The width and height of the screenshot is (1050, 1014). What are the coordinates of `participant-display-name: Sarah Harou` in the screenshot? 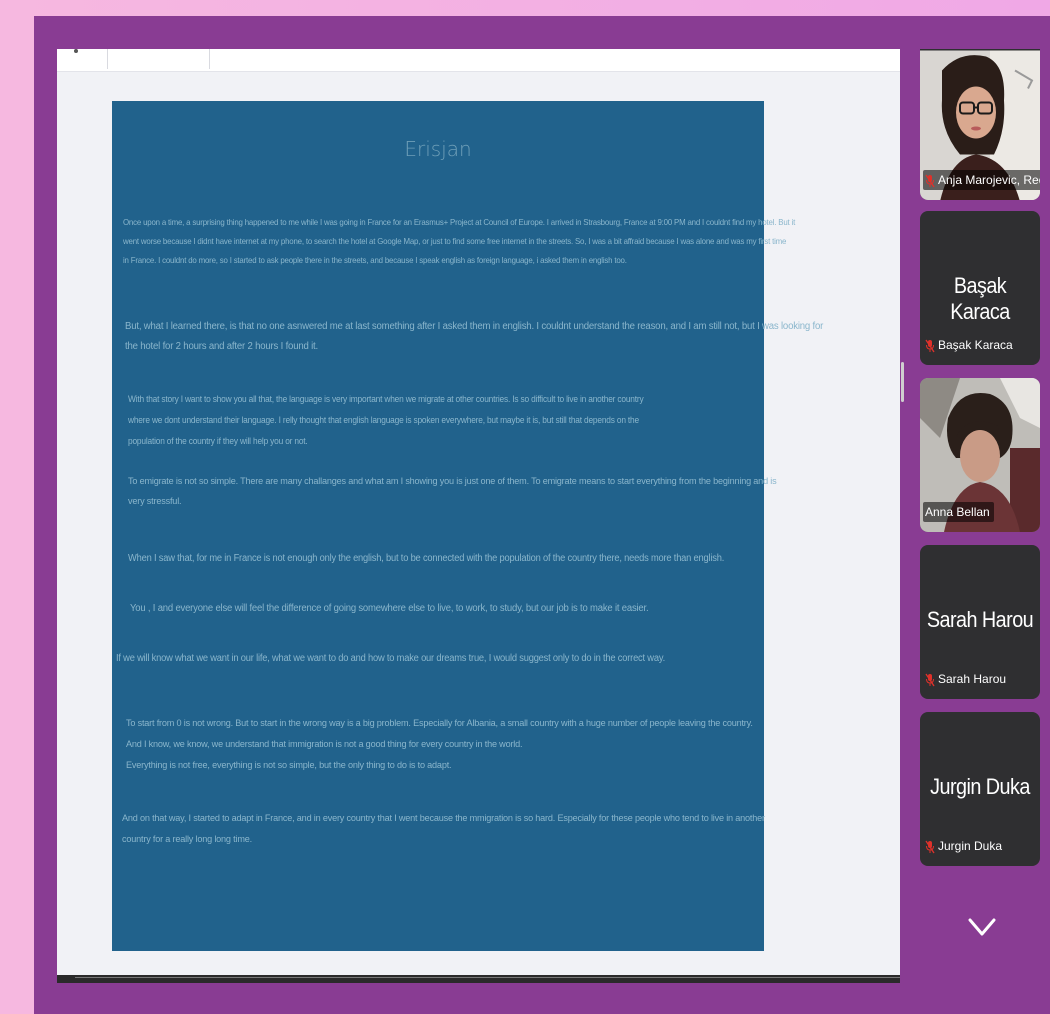 It's located at (980, 619).